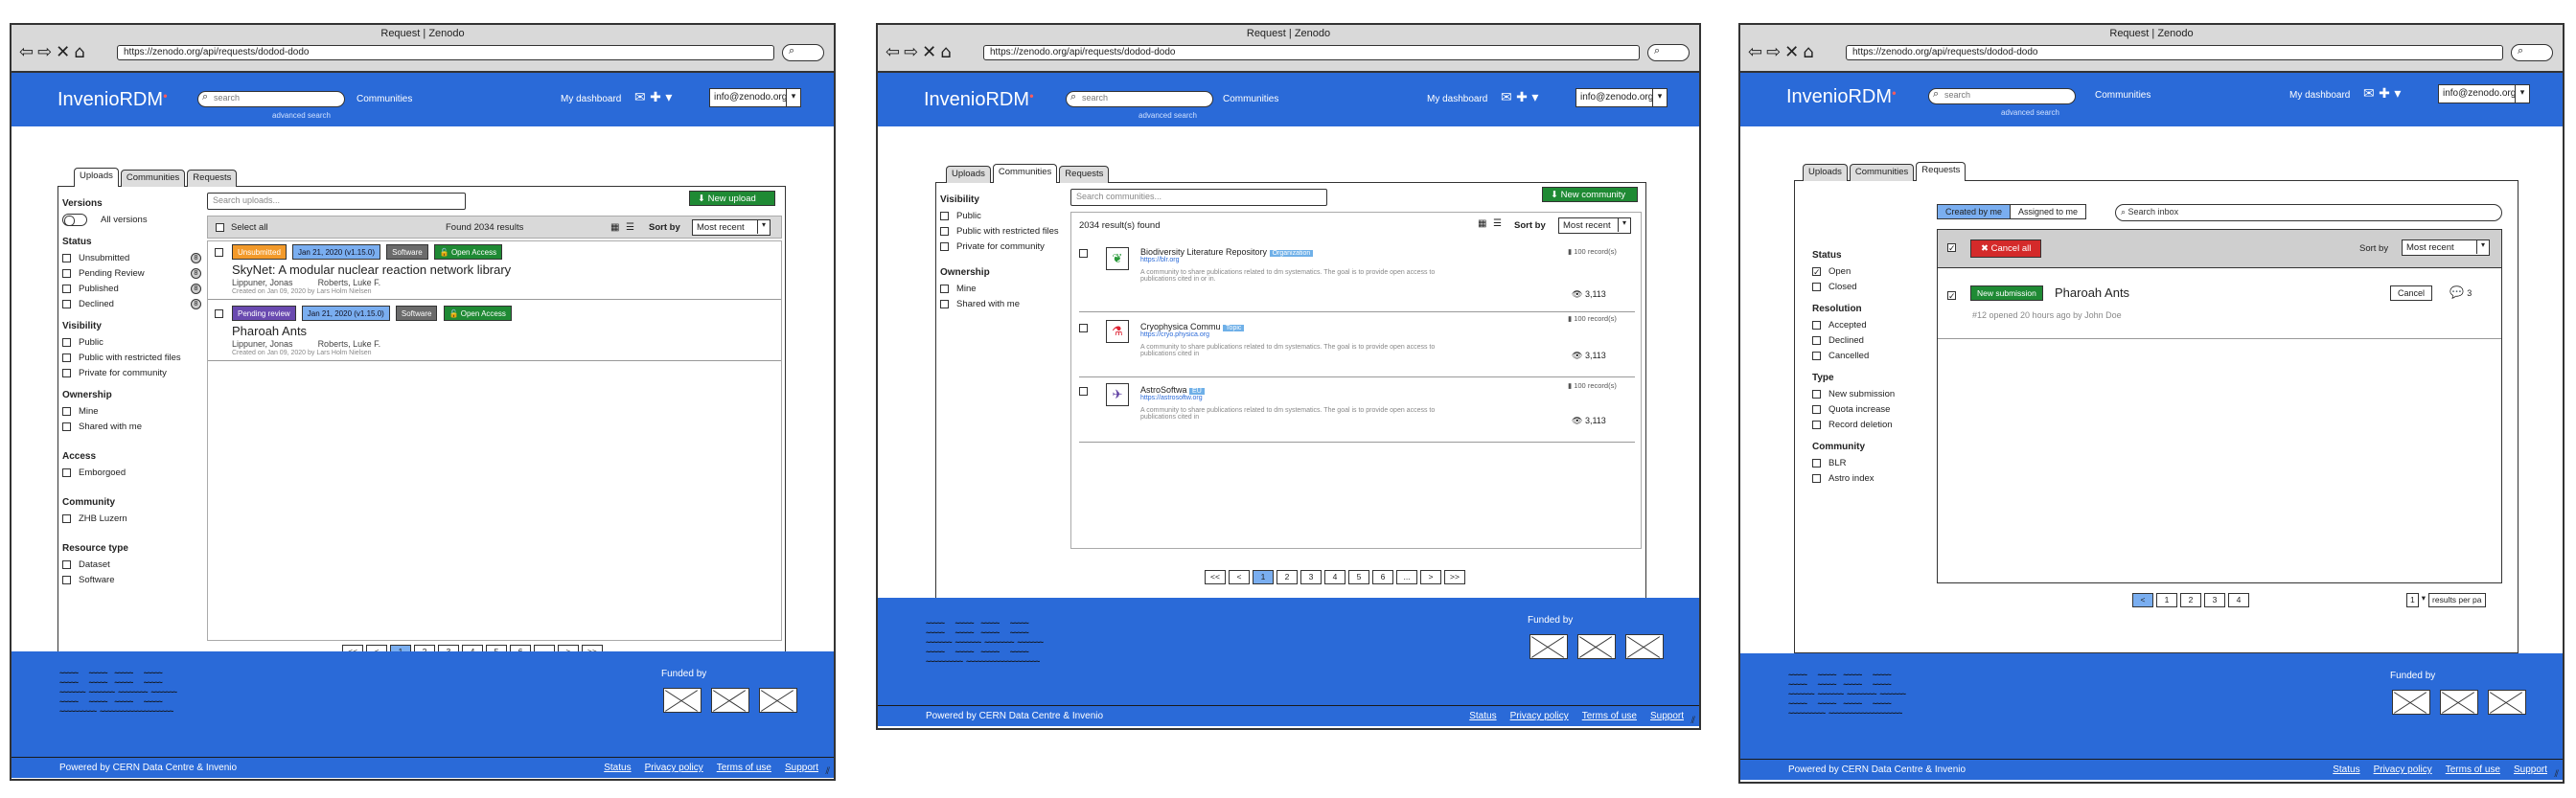 The image size is (2576, 798). What do you see at coordinates (614, 227) in the screenshot?
I see `grid-view-icon: ▦` at bounding box center [614, 227].